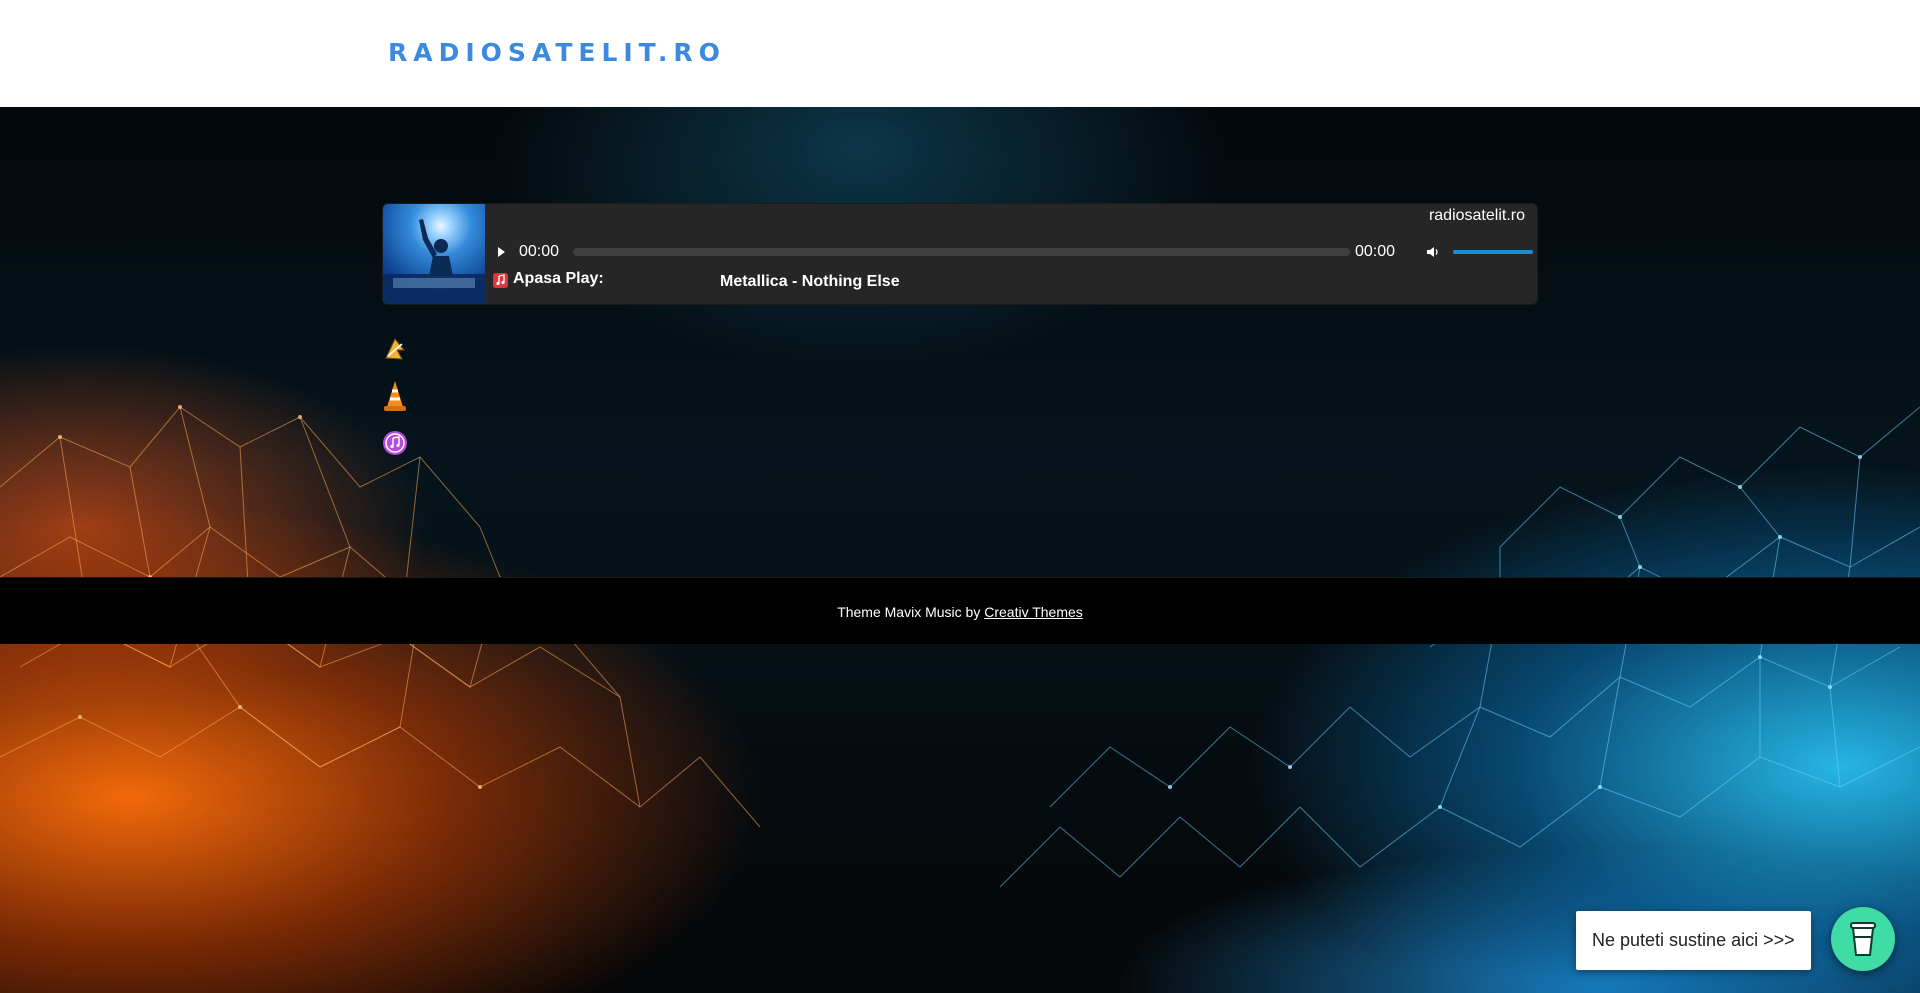  I want to click on track-title: Metallica - Nothing Else, so click(810, 281).